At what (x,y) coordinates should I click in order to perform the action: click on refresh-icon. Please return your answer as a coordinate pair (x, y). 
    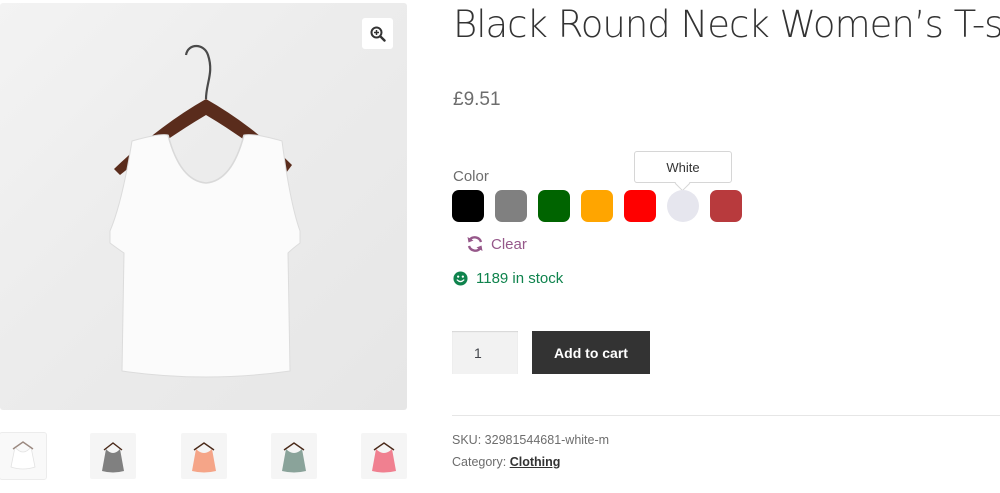
    Looking at the image, I should click on (475, 244).